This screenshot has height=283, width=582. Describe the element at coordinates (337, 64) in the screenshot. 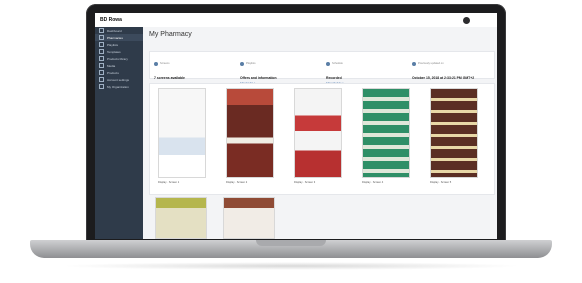

I see `stat-label: Schedule` at that location.